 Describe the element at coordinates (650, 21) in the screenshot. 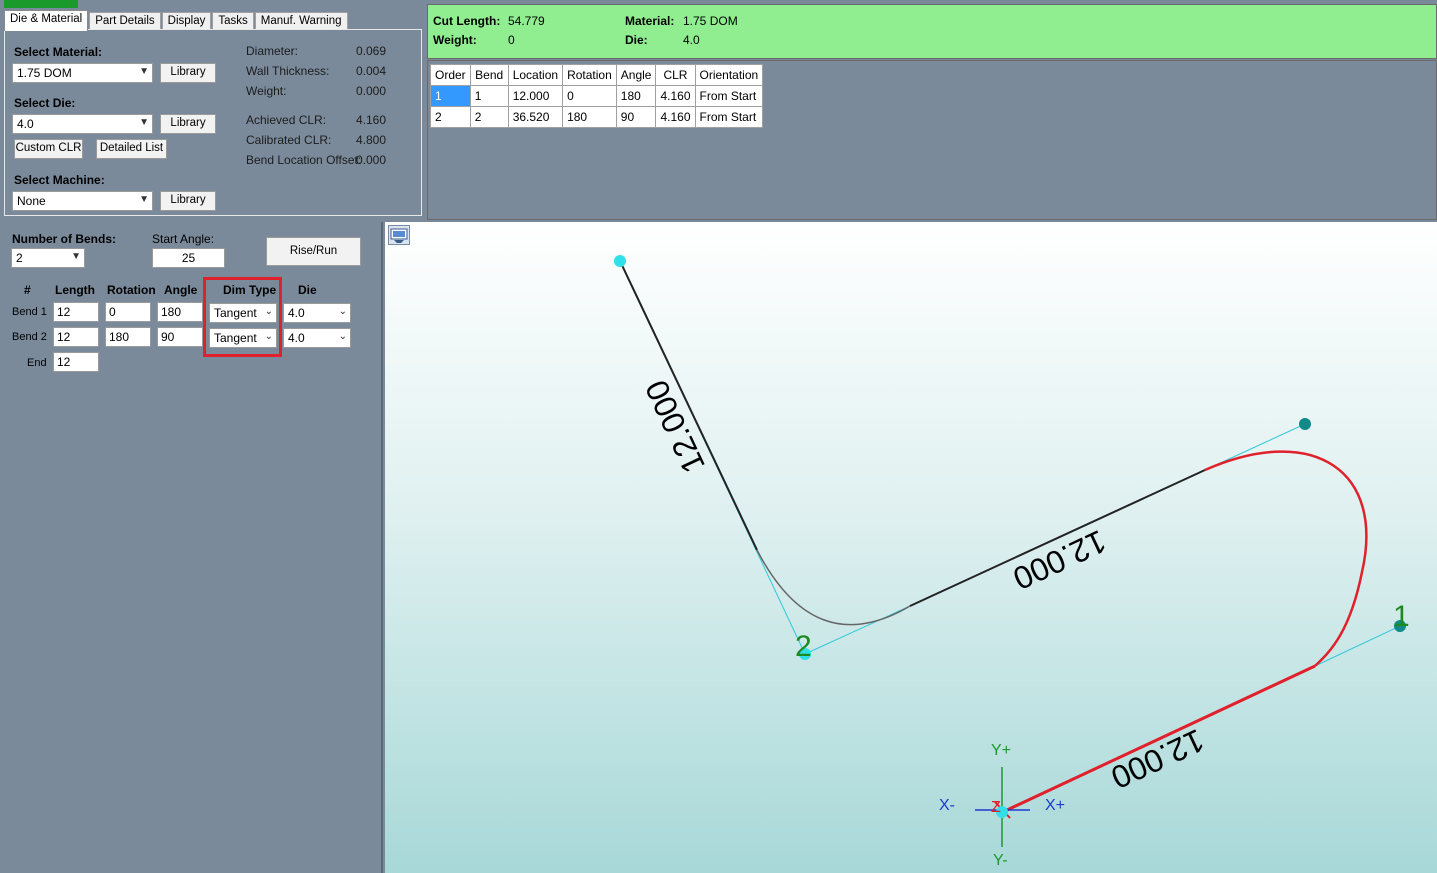

I see `summary-material-label: Material:` at that location.